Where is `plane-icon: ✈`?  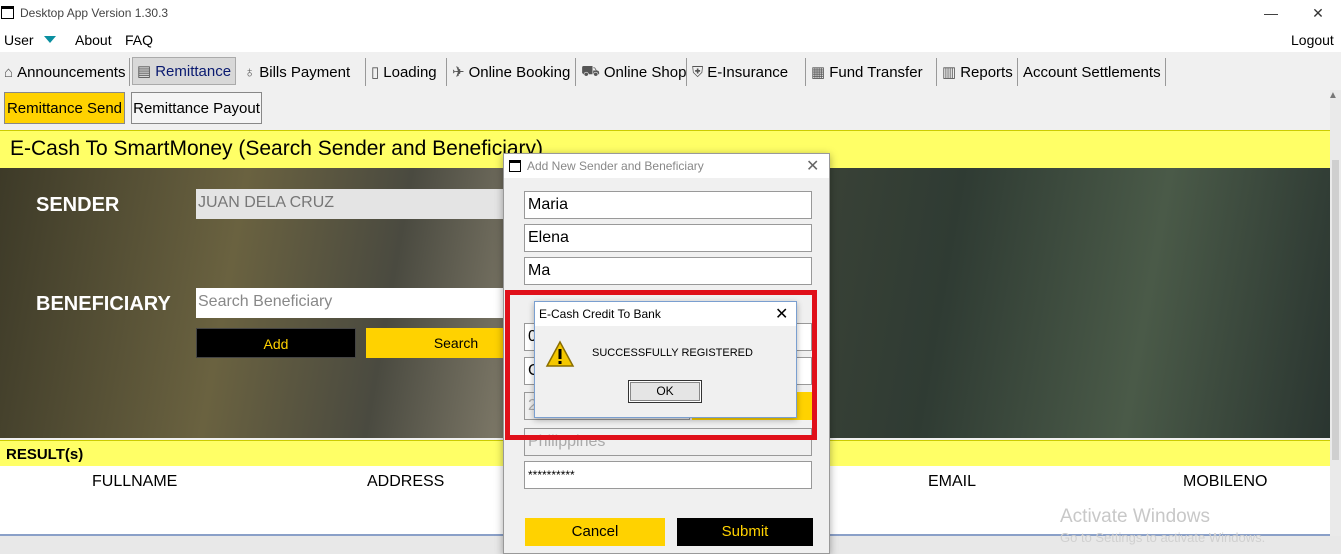
plane-icon: ✈ is located at coordinates (458, 72).